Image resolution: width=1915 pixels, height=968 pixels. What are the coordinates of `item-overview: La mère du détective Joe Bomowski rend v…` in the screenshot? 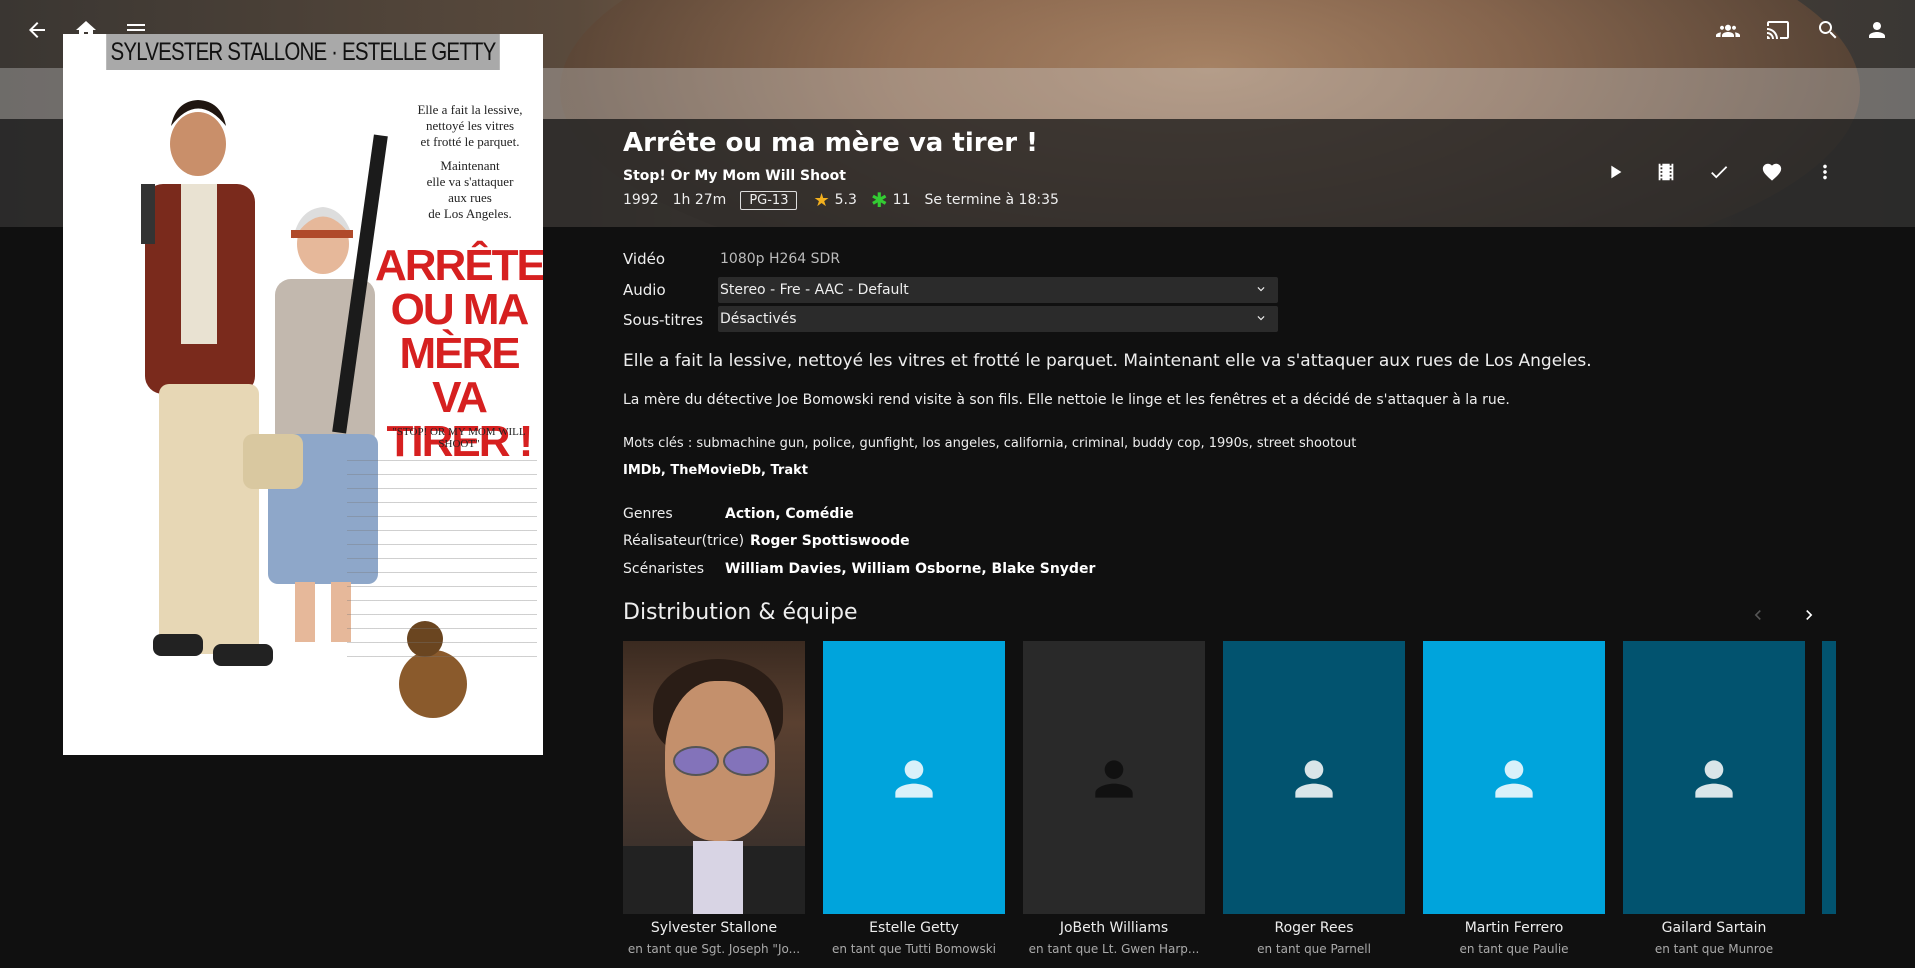 It's located at (1066, 400).